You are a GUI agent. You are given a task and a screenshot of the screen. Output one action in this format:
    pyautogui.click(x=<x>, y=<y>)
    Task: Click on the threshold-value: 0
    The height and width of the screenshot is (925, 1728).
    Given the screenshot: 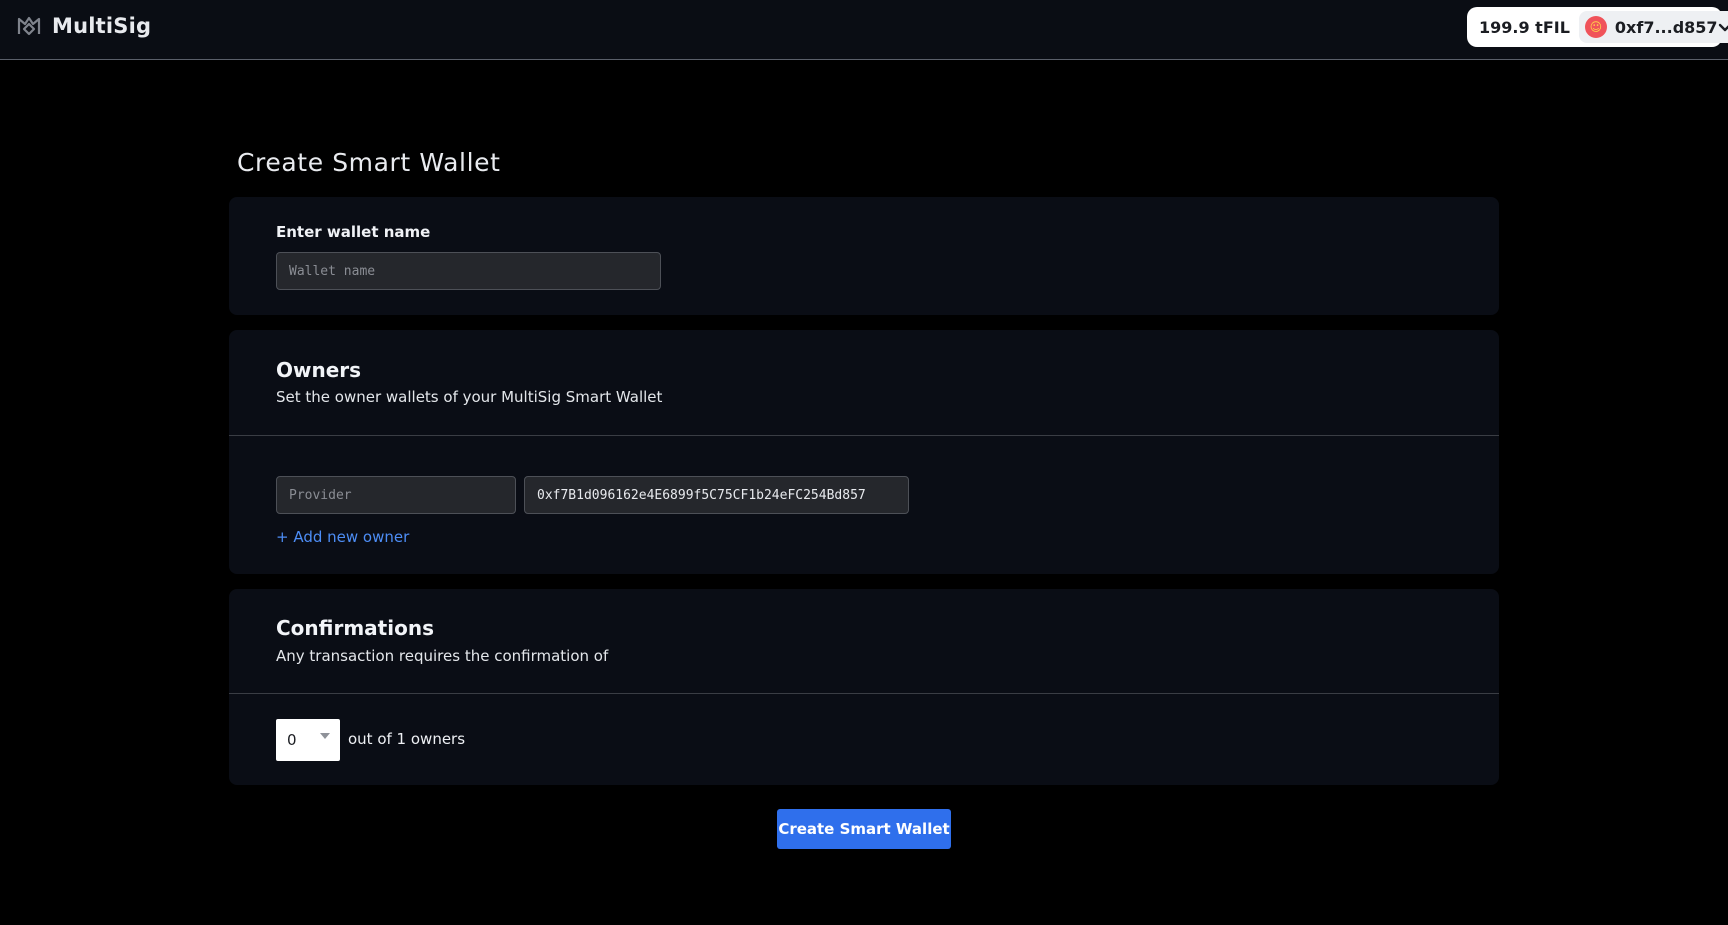 What is the action you would take?
    pyautogui.click(x=292, y=740)
    